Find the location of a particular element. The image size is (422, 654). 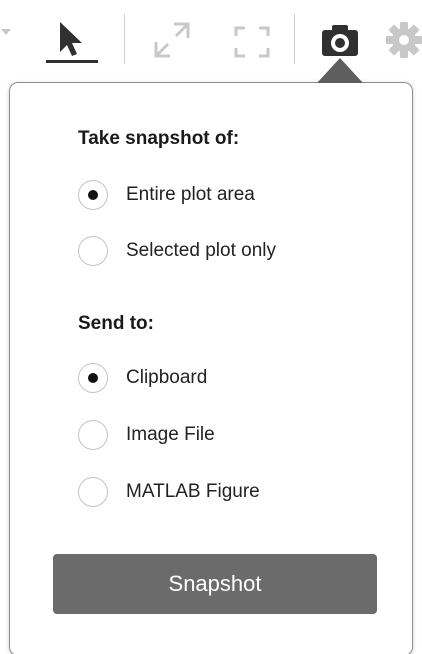

radio-matlab-figure: MATLAB Figure is located at coordinates (169, 492).